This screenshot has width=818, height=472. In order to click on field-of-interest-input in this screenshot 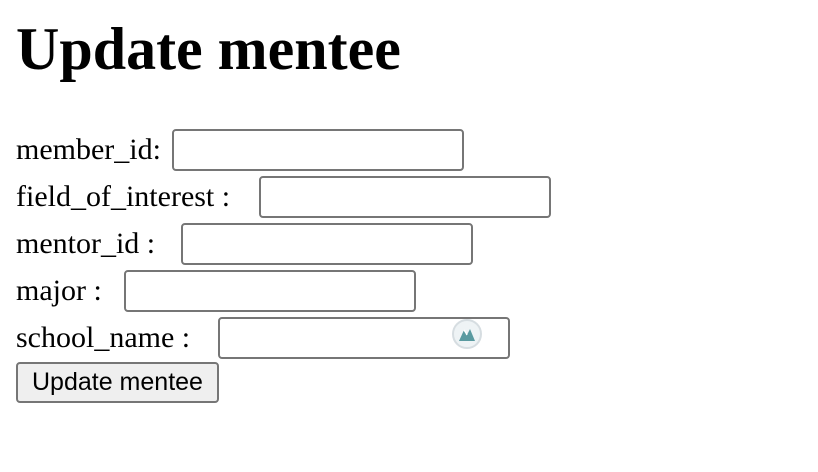, I will do `click(405, 197)`.